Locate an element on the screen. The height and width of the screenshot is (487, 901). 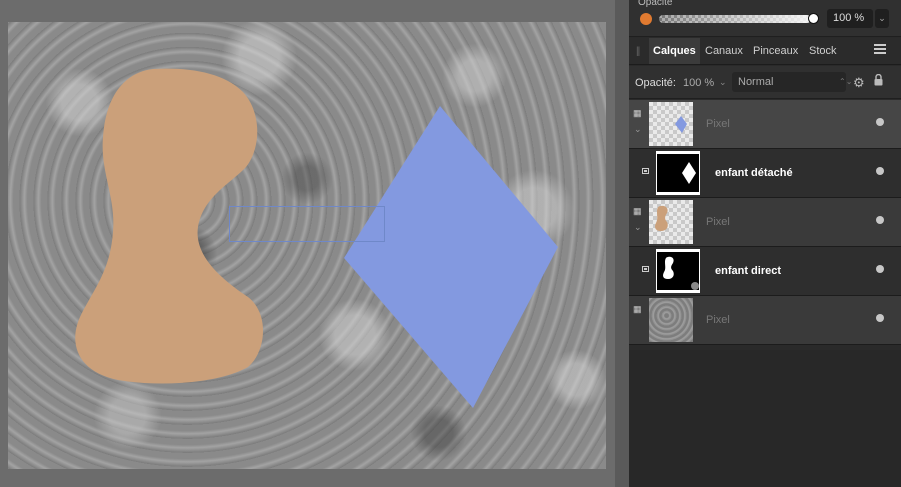
opacity-value-field: 100 % is located at coordinates (850, 18).